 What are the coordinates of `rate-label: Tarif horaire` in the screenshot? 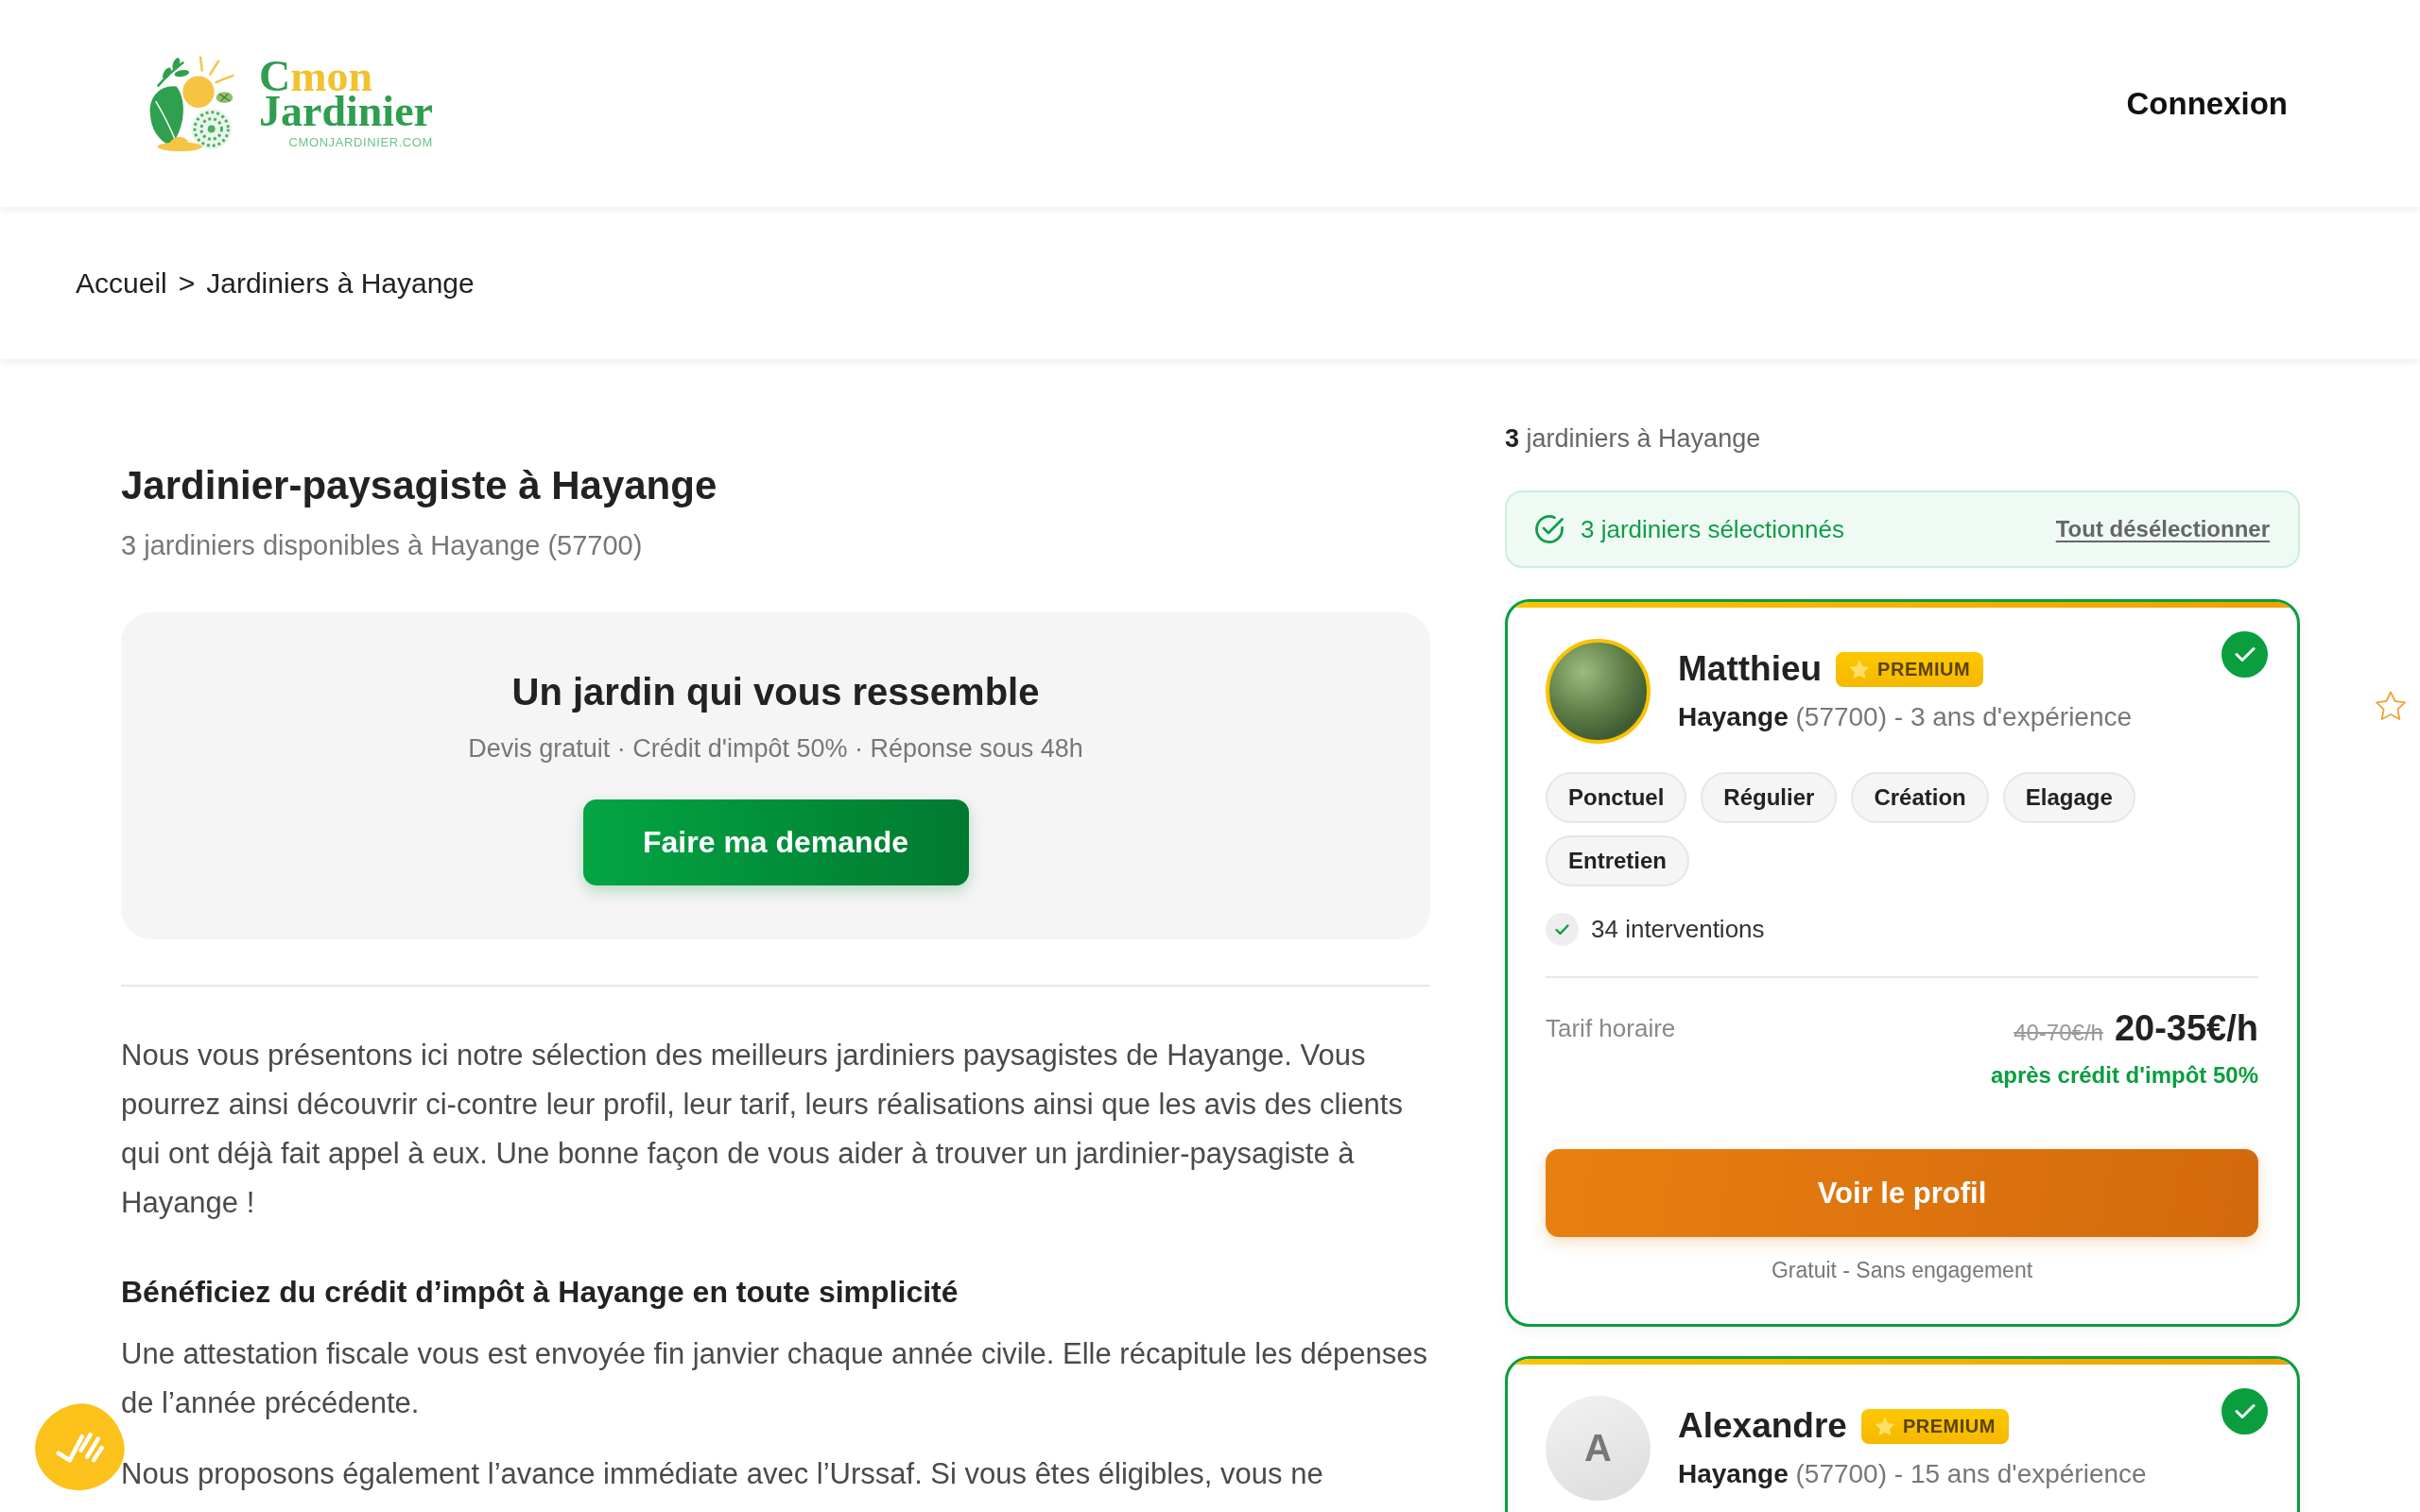 It's located at (1611, 1028).